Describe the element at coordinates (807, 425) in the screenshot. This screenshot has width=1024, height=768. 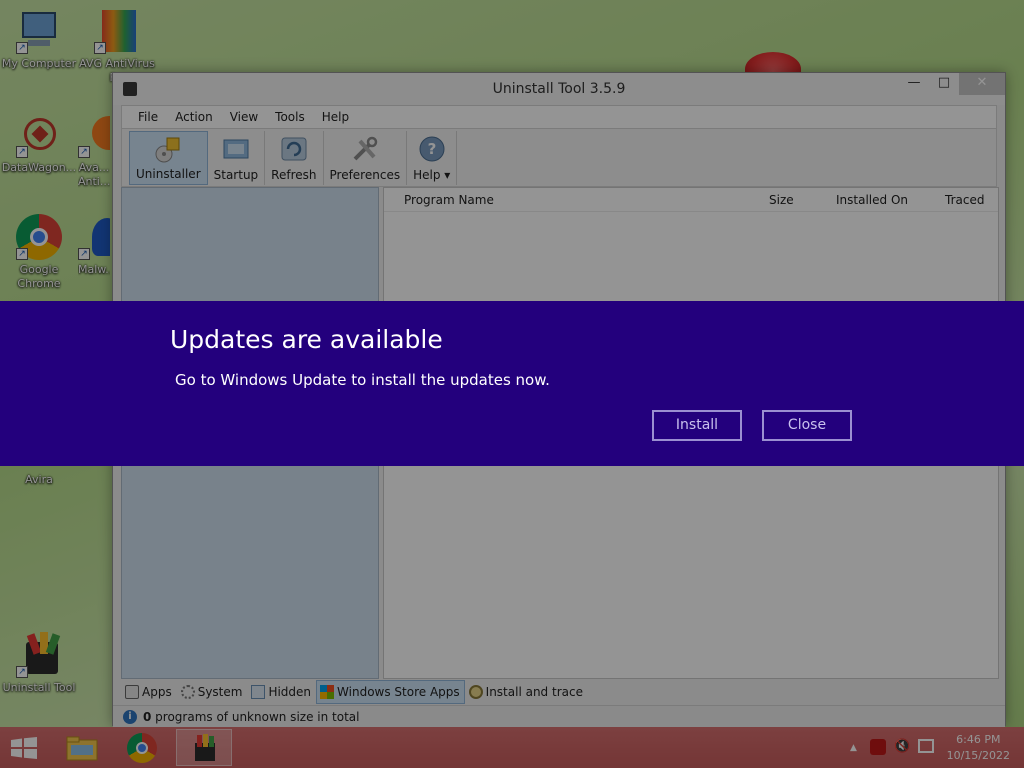
I see `close-button: Close` at that location.